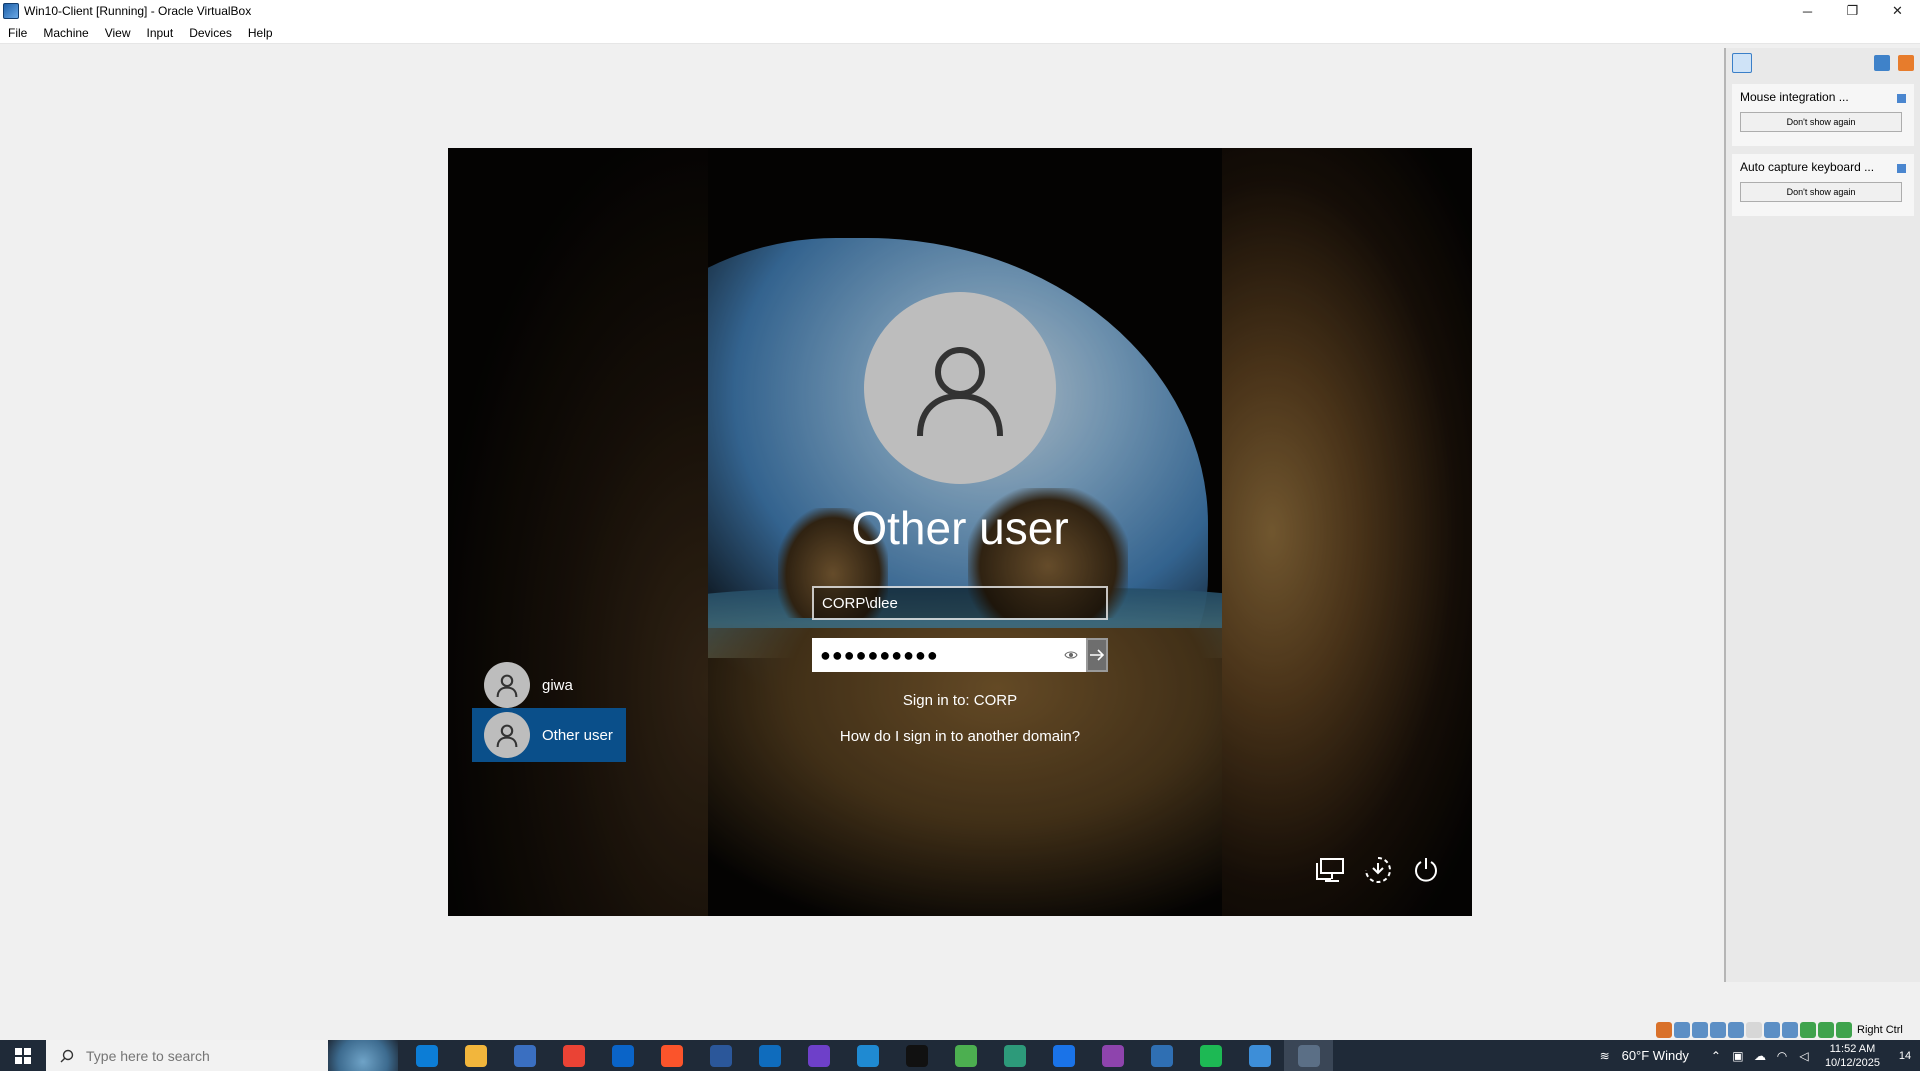 This screenshot has height=1071, width=1920. I want to click on shared-folders-icon, so click(1754, 1030).